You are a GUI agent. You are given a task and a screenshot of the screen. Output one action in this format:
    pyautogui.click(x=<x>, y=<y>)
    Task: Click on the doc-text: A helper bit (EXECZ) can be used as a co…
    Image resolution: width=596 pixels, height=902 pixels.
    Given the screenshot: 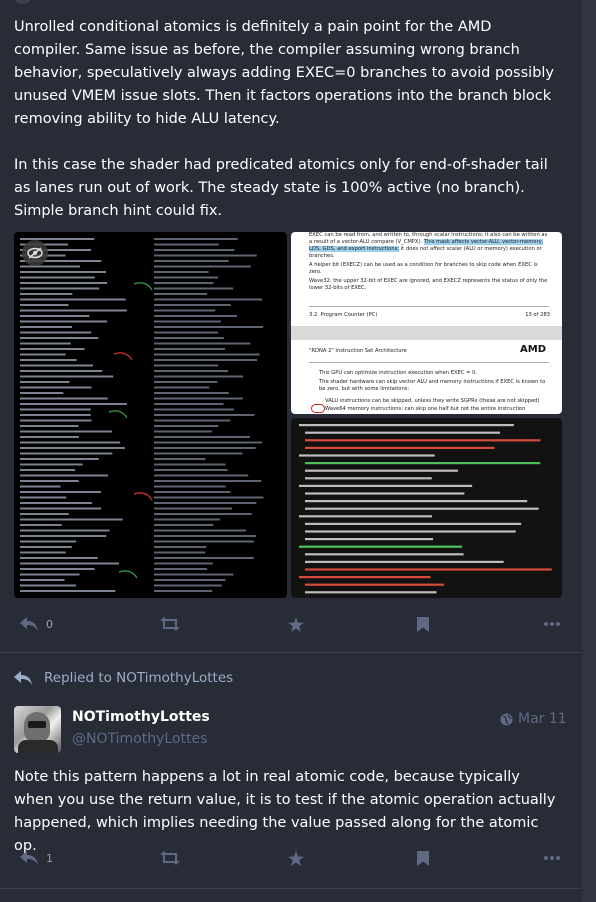 What is the action you would take?
    pyautogui.click(x=423, y=268)
    